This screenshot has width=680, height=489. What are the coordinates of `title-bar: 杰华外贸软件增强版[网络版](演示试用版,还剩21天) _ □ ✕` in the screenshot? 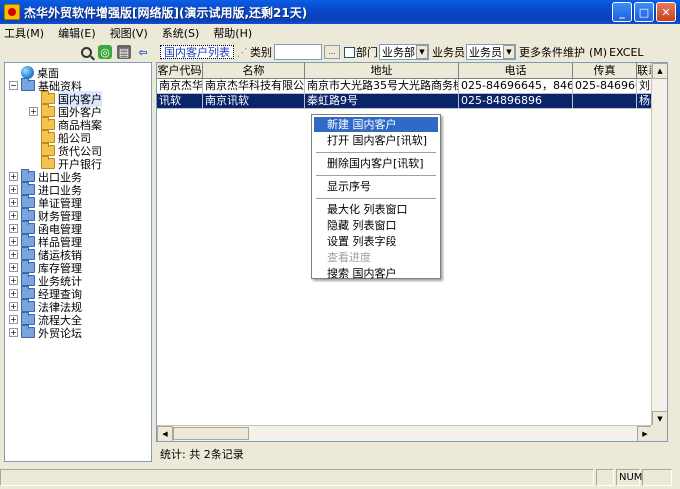 It's located at (340, 12).